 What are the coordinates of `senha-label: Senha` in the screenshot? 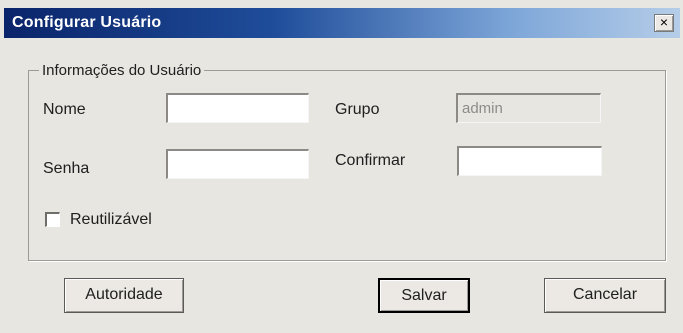 It's located at (66, 168).